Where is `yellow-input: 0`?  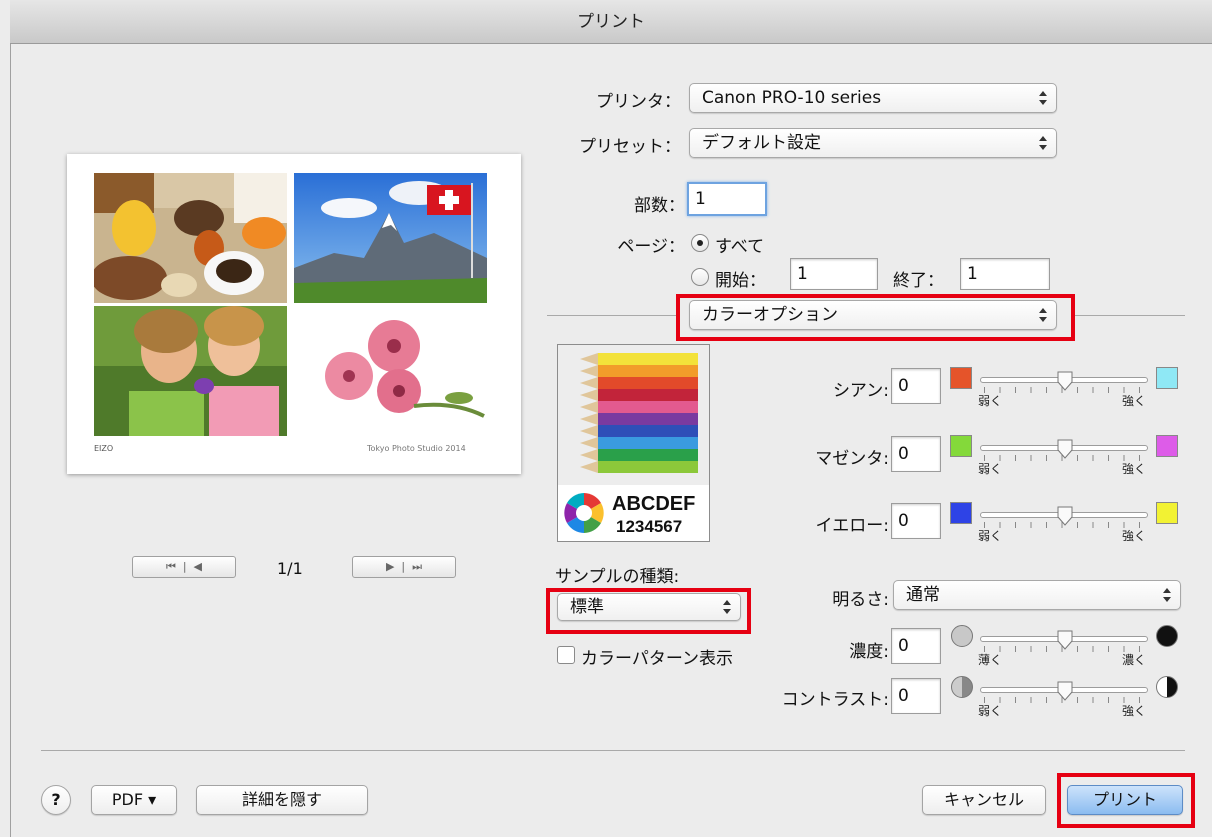 yellow-input: 0 is located at coordinates (916, 521).